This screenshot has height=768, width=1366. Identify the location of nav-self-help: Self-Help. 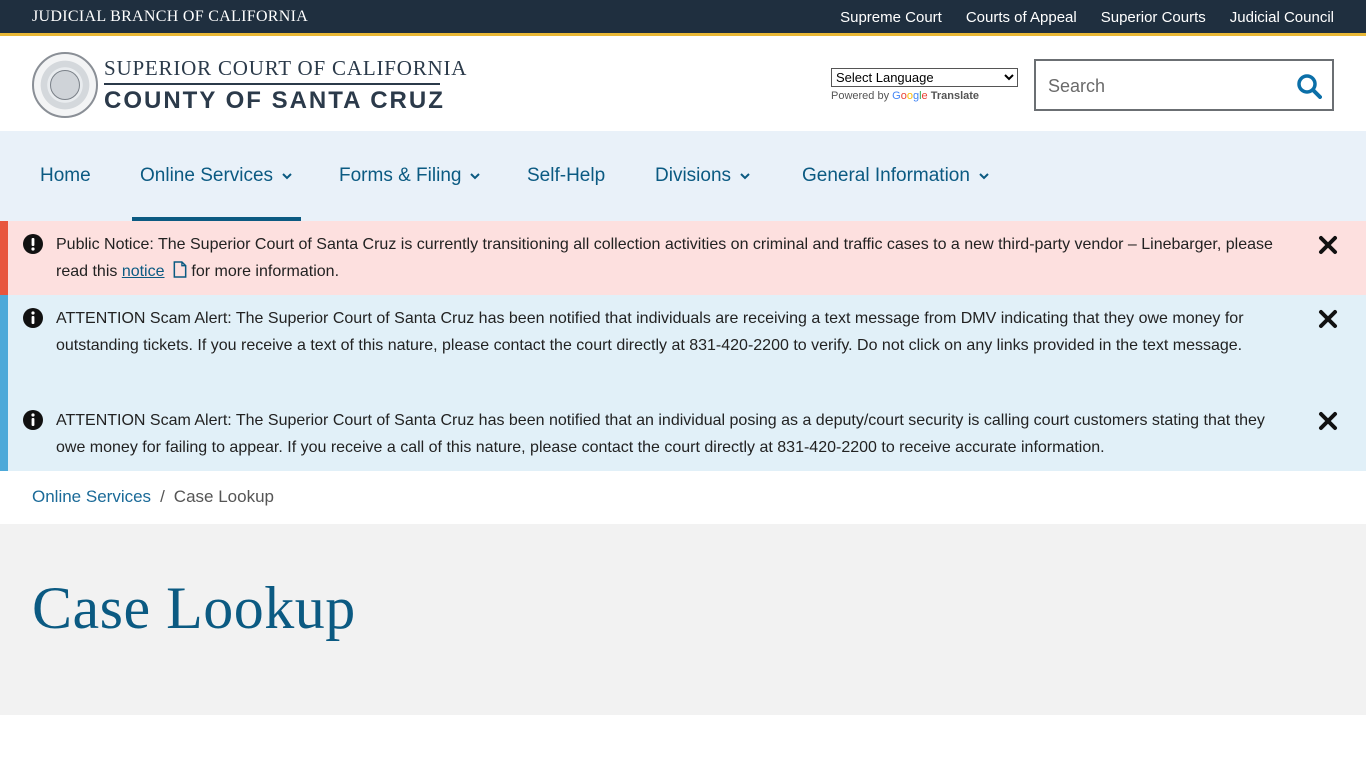
(566, 176).